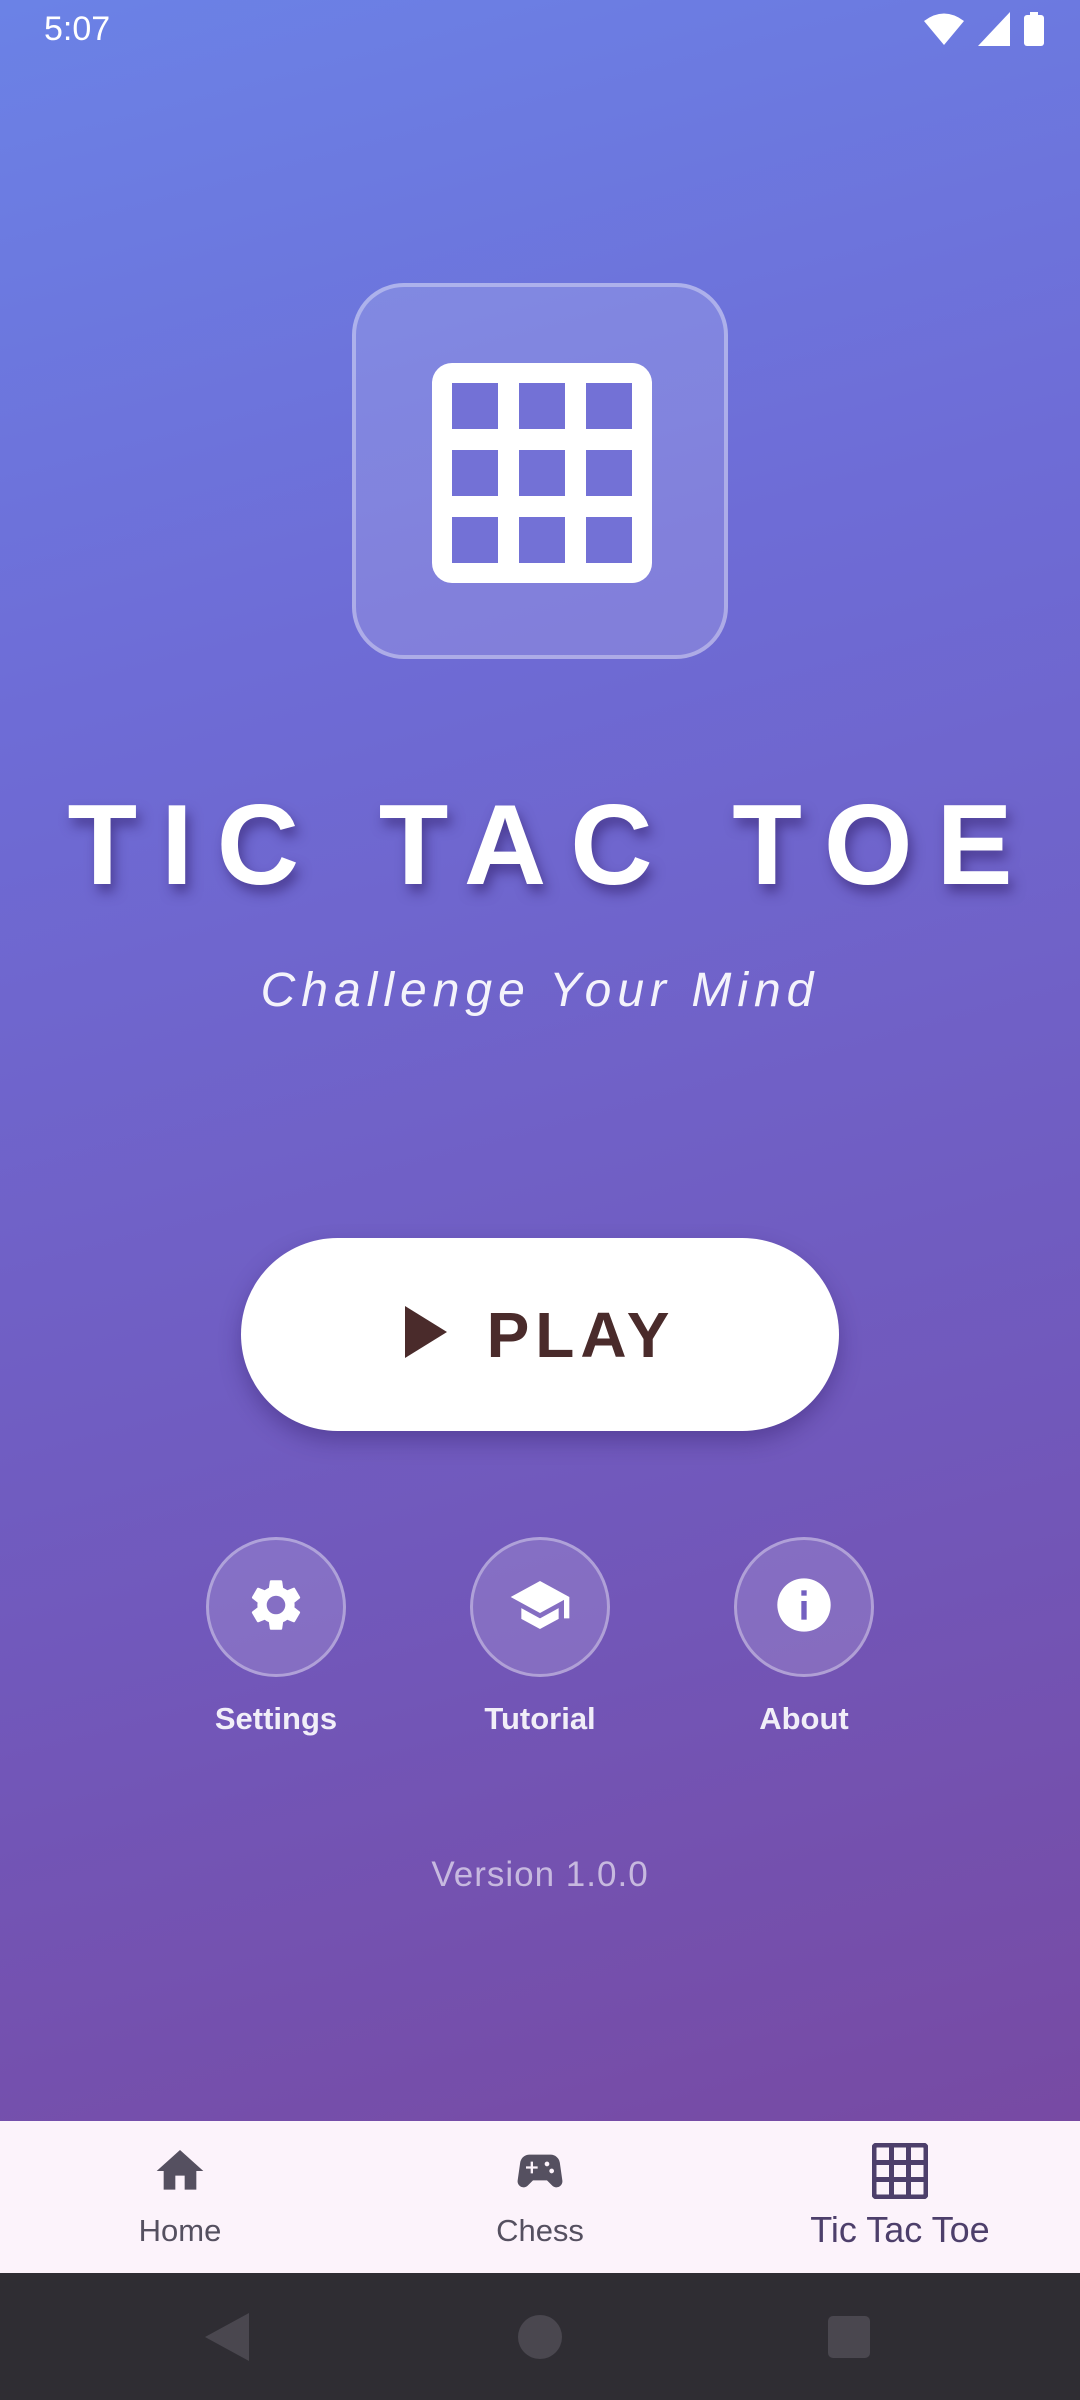 Image resolution: width=1080 pixels, height=2400 pixels. I want to click on app-logo, so click(540, 471).